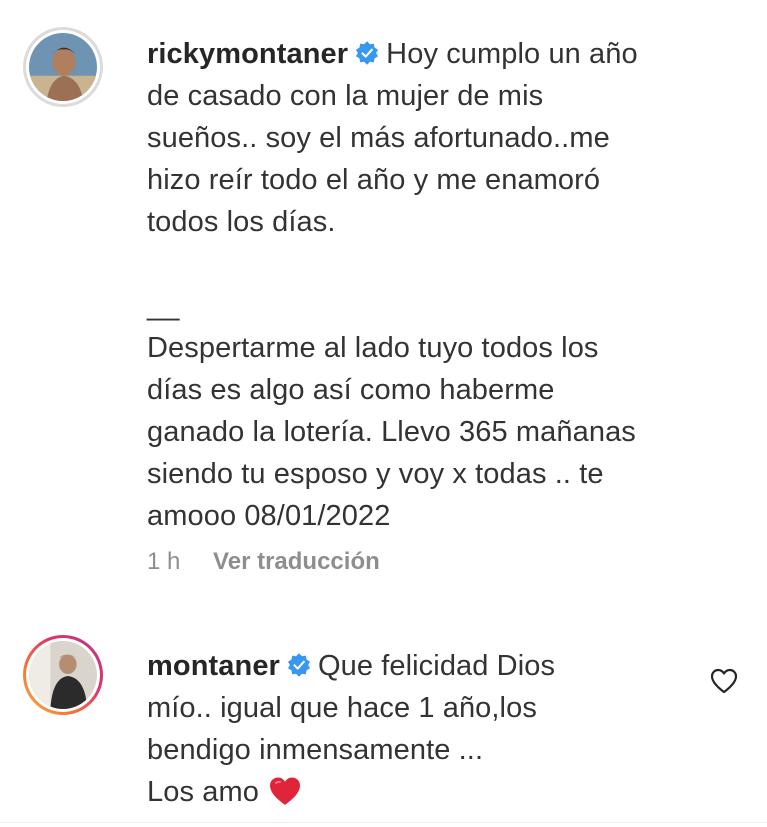  What do you see at coordinates (284, 791) in the screenshot?
I see `red-heart-emoji-icon` at bounding box center [284, 791].